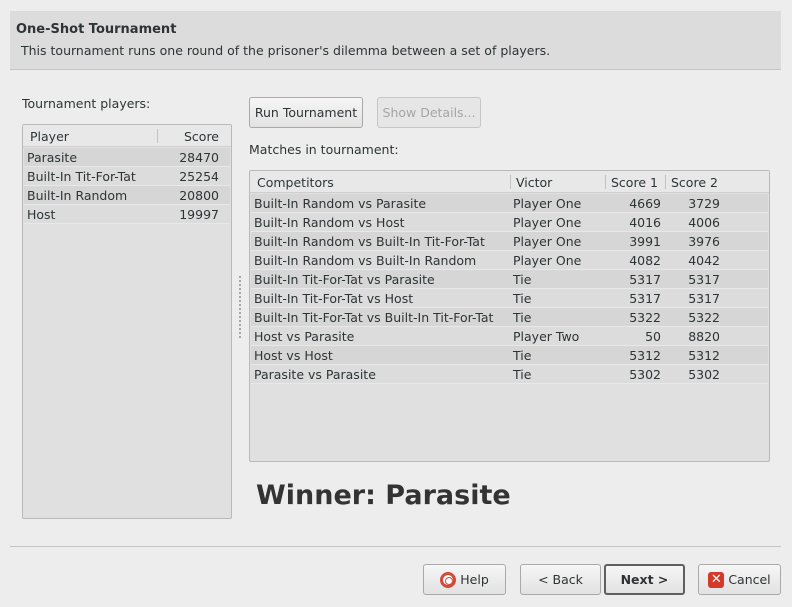 The height and width of the screenshot is (607, 792). What do you see at coordinates (645, 355) in the screenshot?
I see `match-score1: 5312` at bounding box center [645, 355].